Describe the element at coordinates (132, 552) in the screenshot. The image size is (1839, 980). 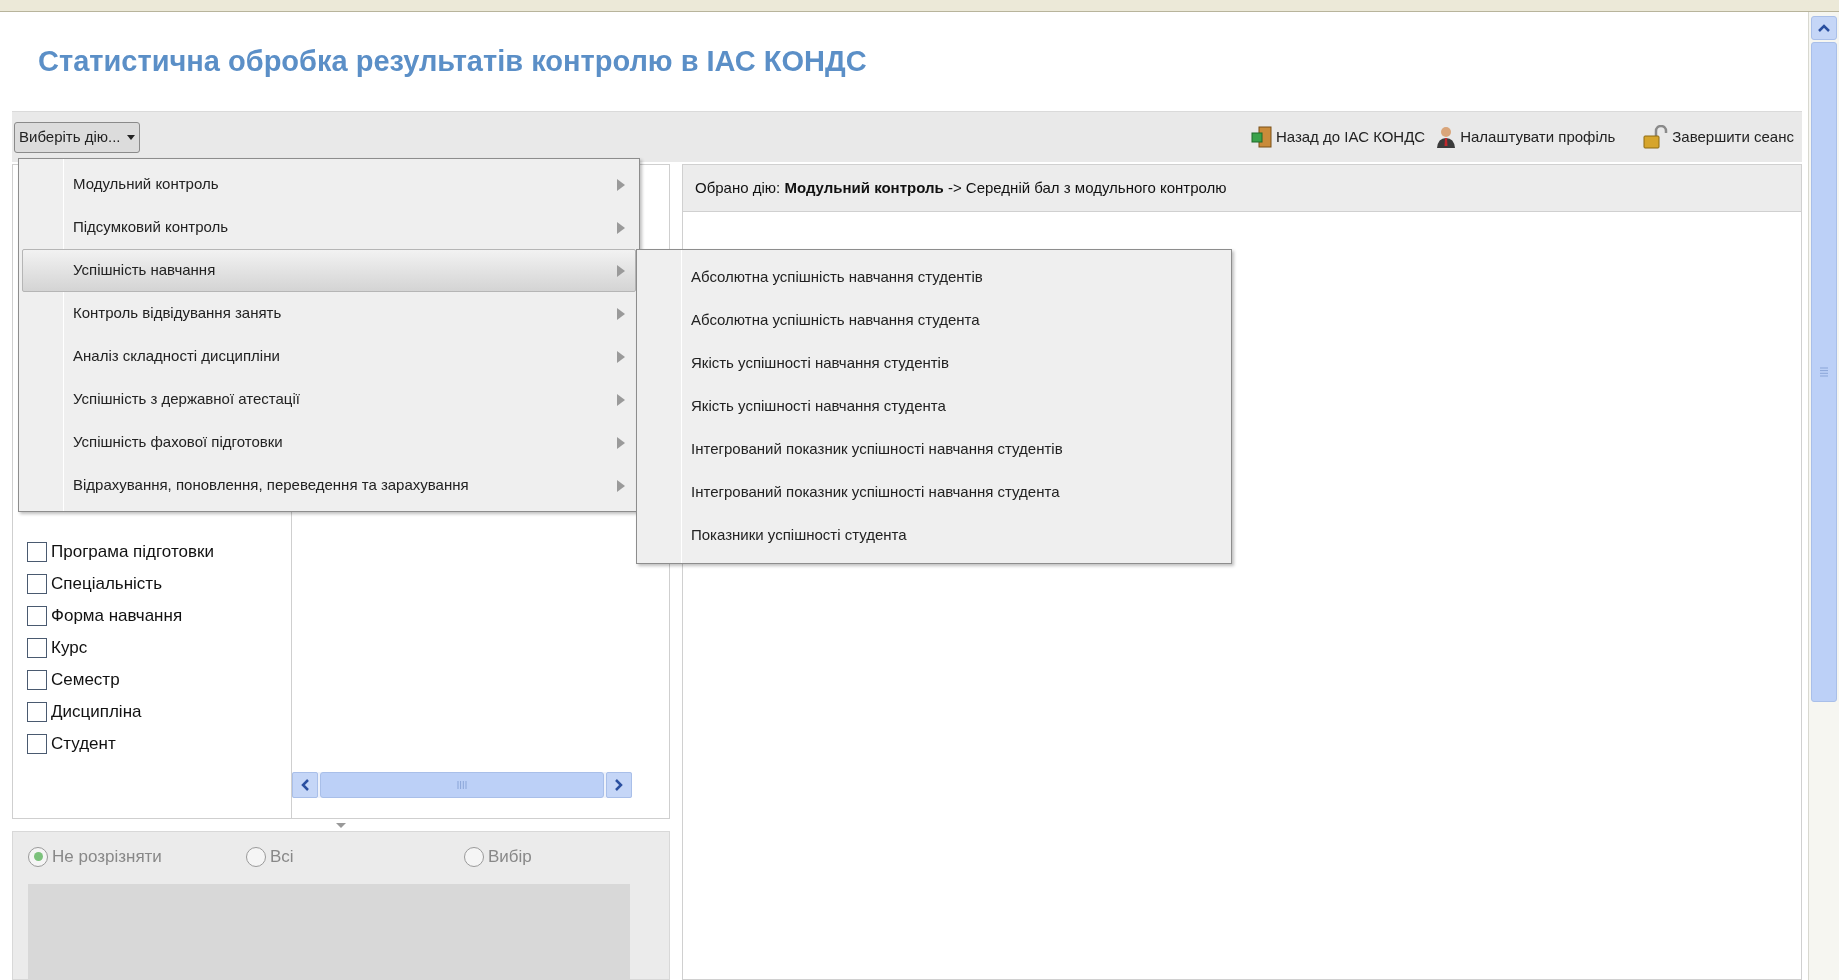
I see `checkbox-label: Програма підготовки` at that location.